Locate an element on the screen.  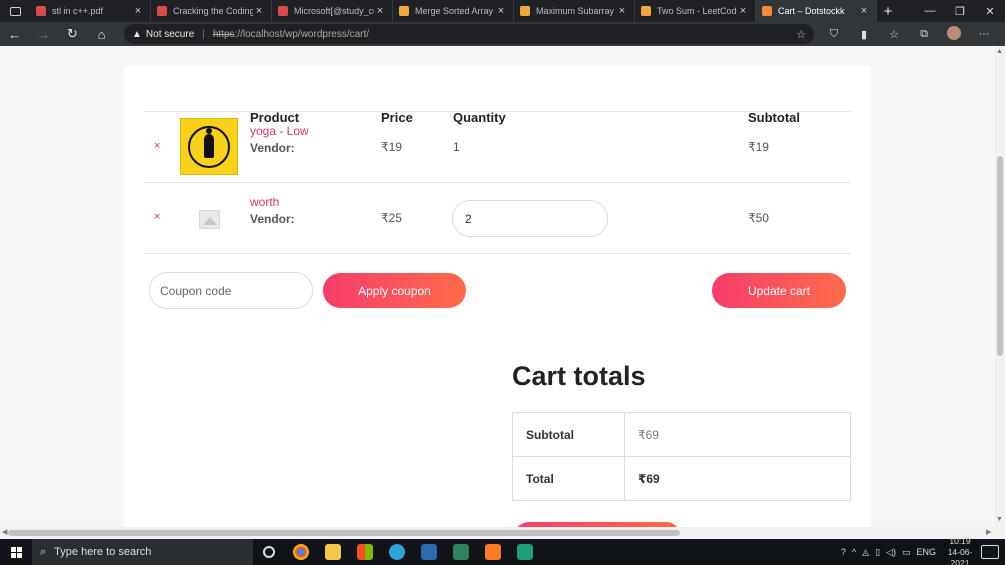
refresh-icon: ↻ is located at coordinates (72, 34).